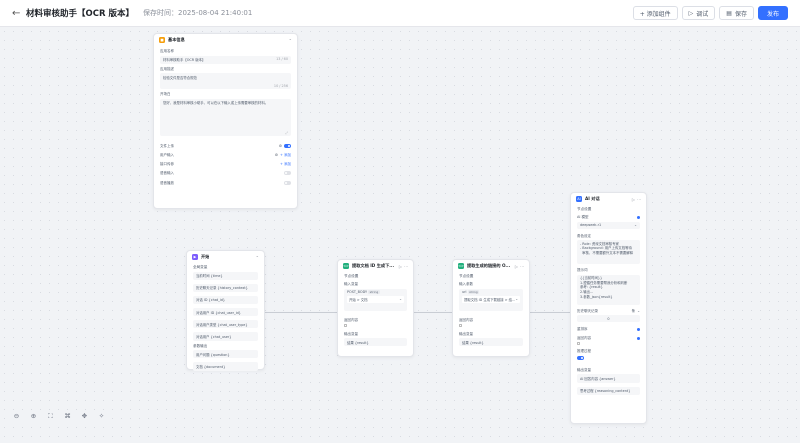  I want to click on user-input-row: 用户输入 ⚙ + 添加, so click(225, 155).